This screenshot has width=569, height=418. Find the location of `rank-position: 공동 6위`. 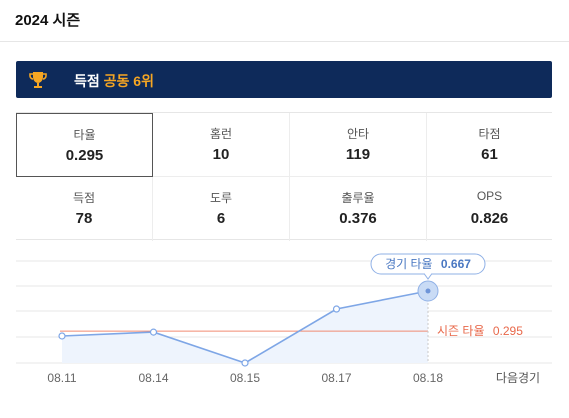

rank-position: 공동 6위 is located at coordinates (128, 81).